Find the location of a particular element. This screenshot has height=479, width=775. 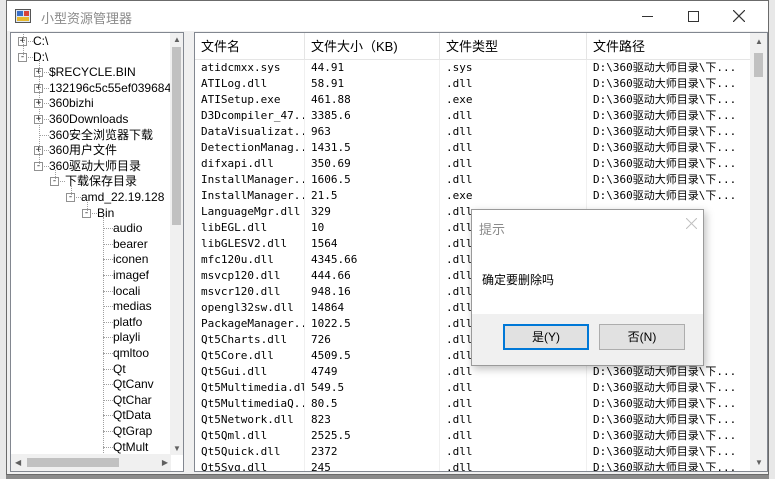

tree-node: +132196c5c55ef039684 is located at coordinates (91, 88).